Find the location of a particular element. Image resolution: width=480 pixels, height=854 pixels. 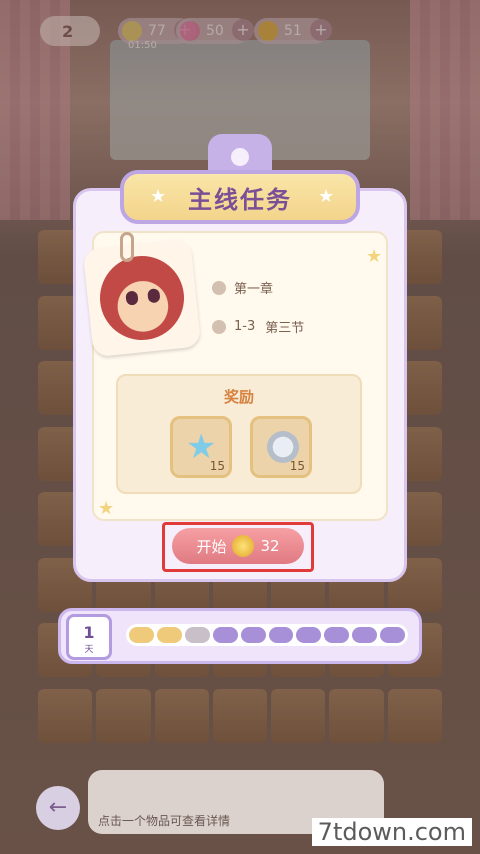

day-unit: 天 is located at coordinates (89, 650).